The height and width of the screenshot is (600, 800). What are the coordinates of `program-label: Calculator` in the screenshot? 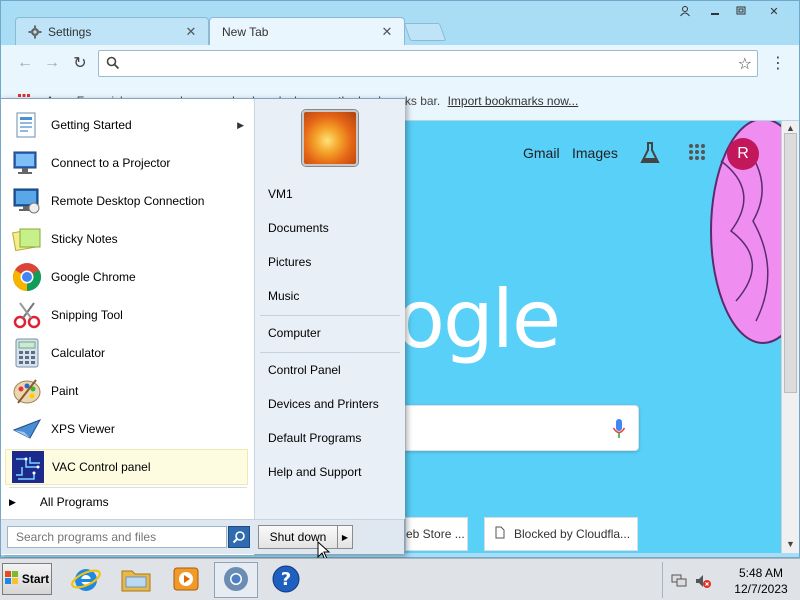 It's located at (78, 353).